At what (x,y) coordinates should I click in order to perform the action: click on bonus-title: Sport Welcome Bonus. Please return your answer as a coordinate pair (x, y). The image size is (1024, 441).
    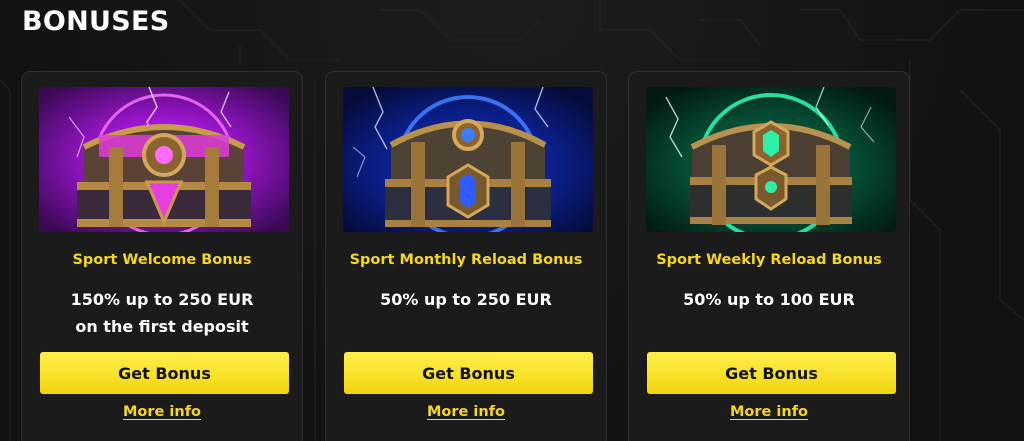
    Looking at the image, I should click on (162, 260).